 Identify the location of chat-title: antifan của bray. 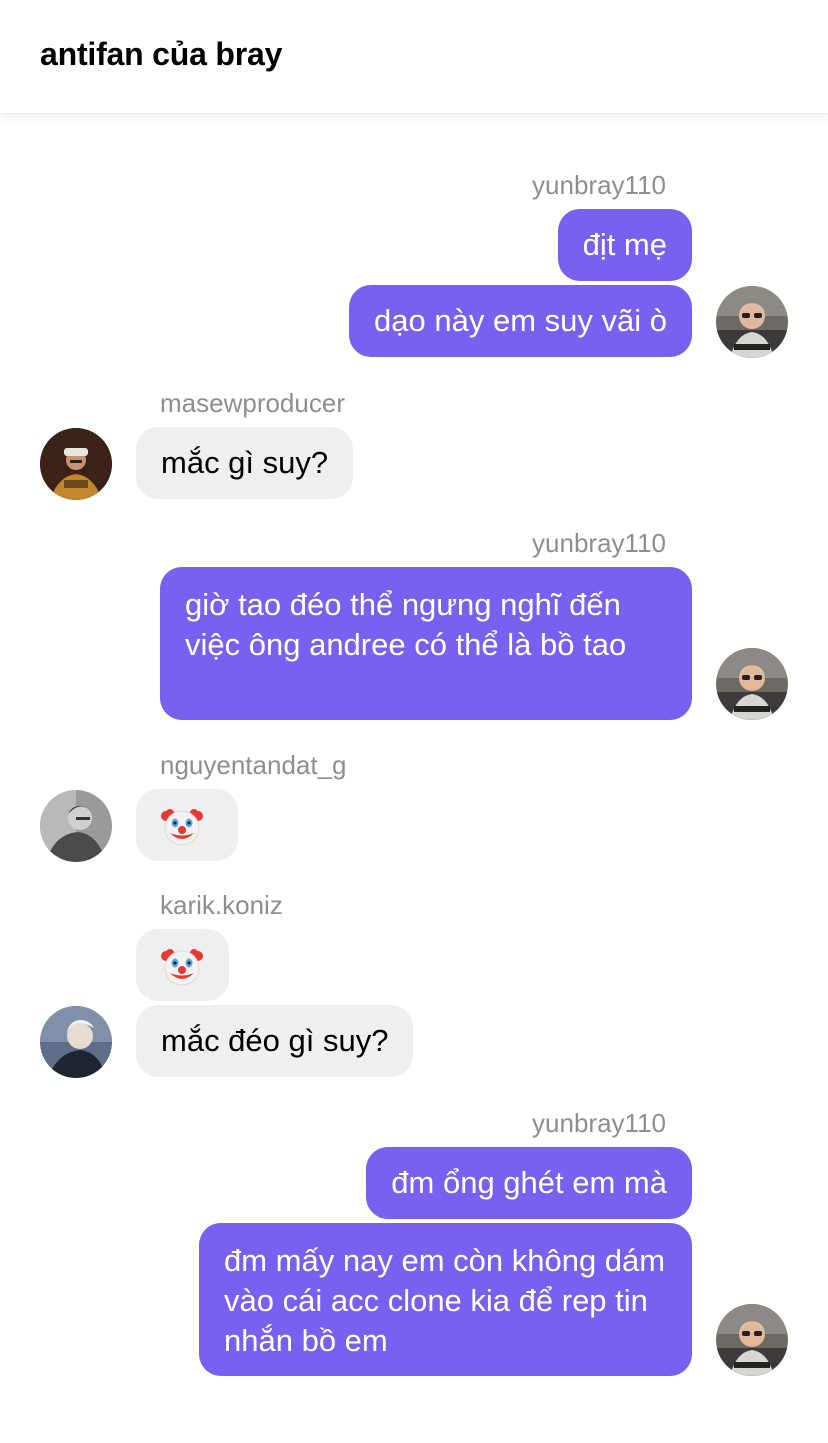
(161, 54).